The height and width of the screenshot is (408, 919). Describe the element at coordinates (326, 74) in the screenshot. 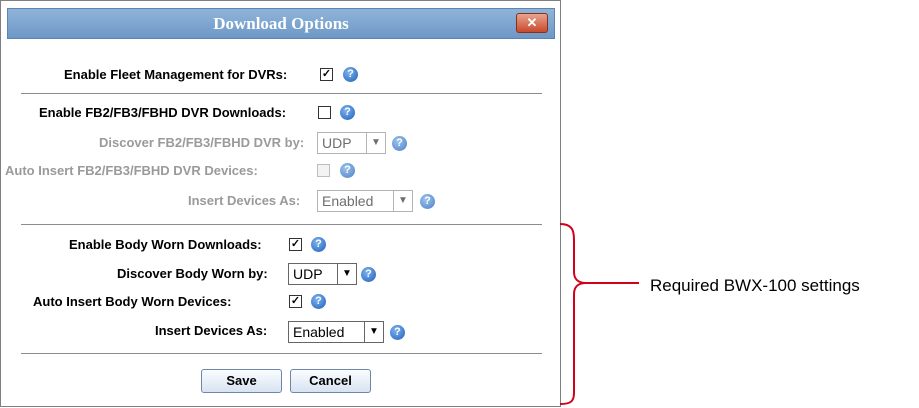

I see `fleet-management-checkbox: ✓` at that location.